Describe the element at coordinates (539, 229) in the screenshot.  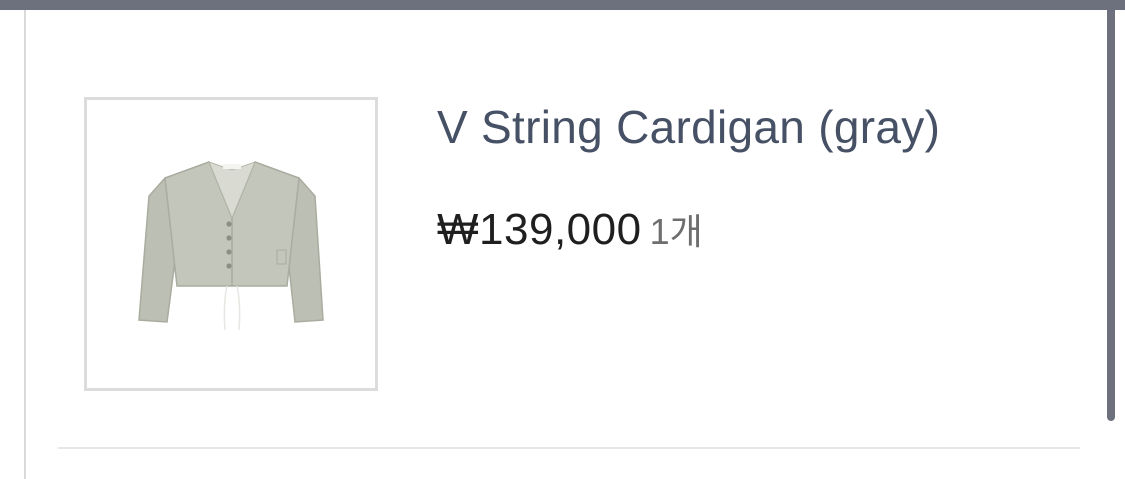
I see `product-price: ₩139,000` at that location.